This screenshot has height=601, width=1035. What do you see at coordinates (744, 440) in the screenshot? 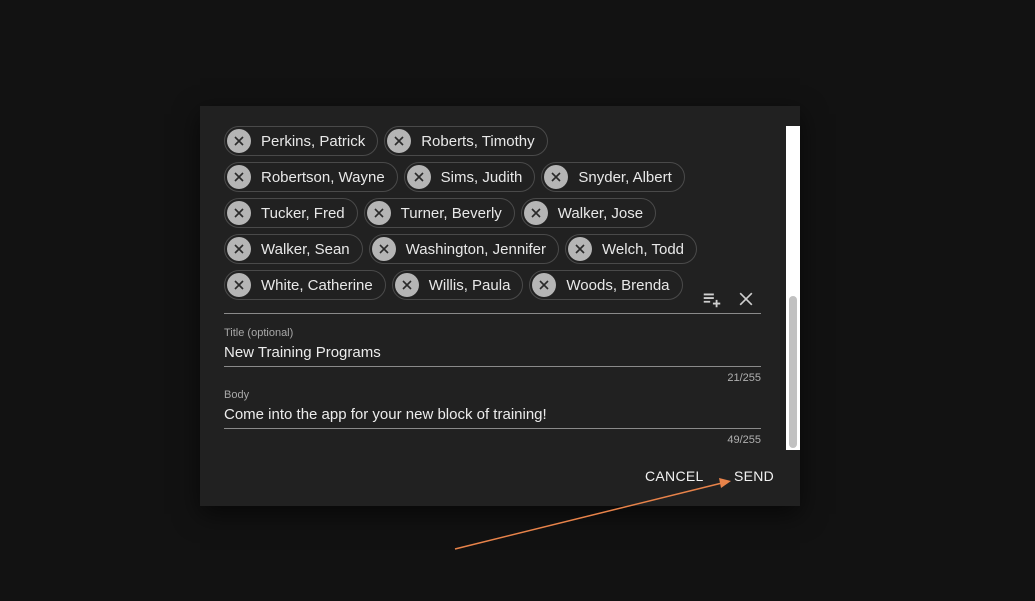
I see `body-counter: 49/255` at bounding box center [744, 440].